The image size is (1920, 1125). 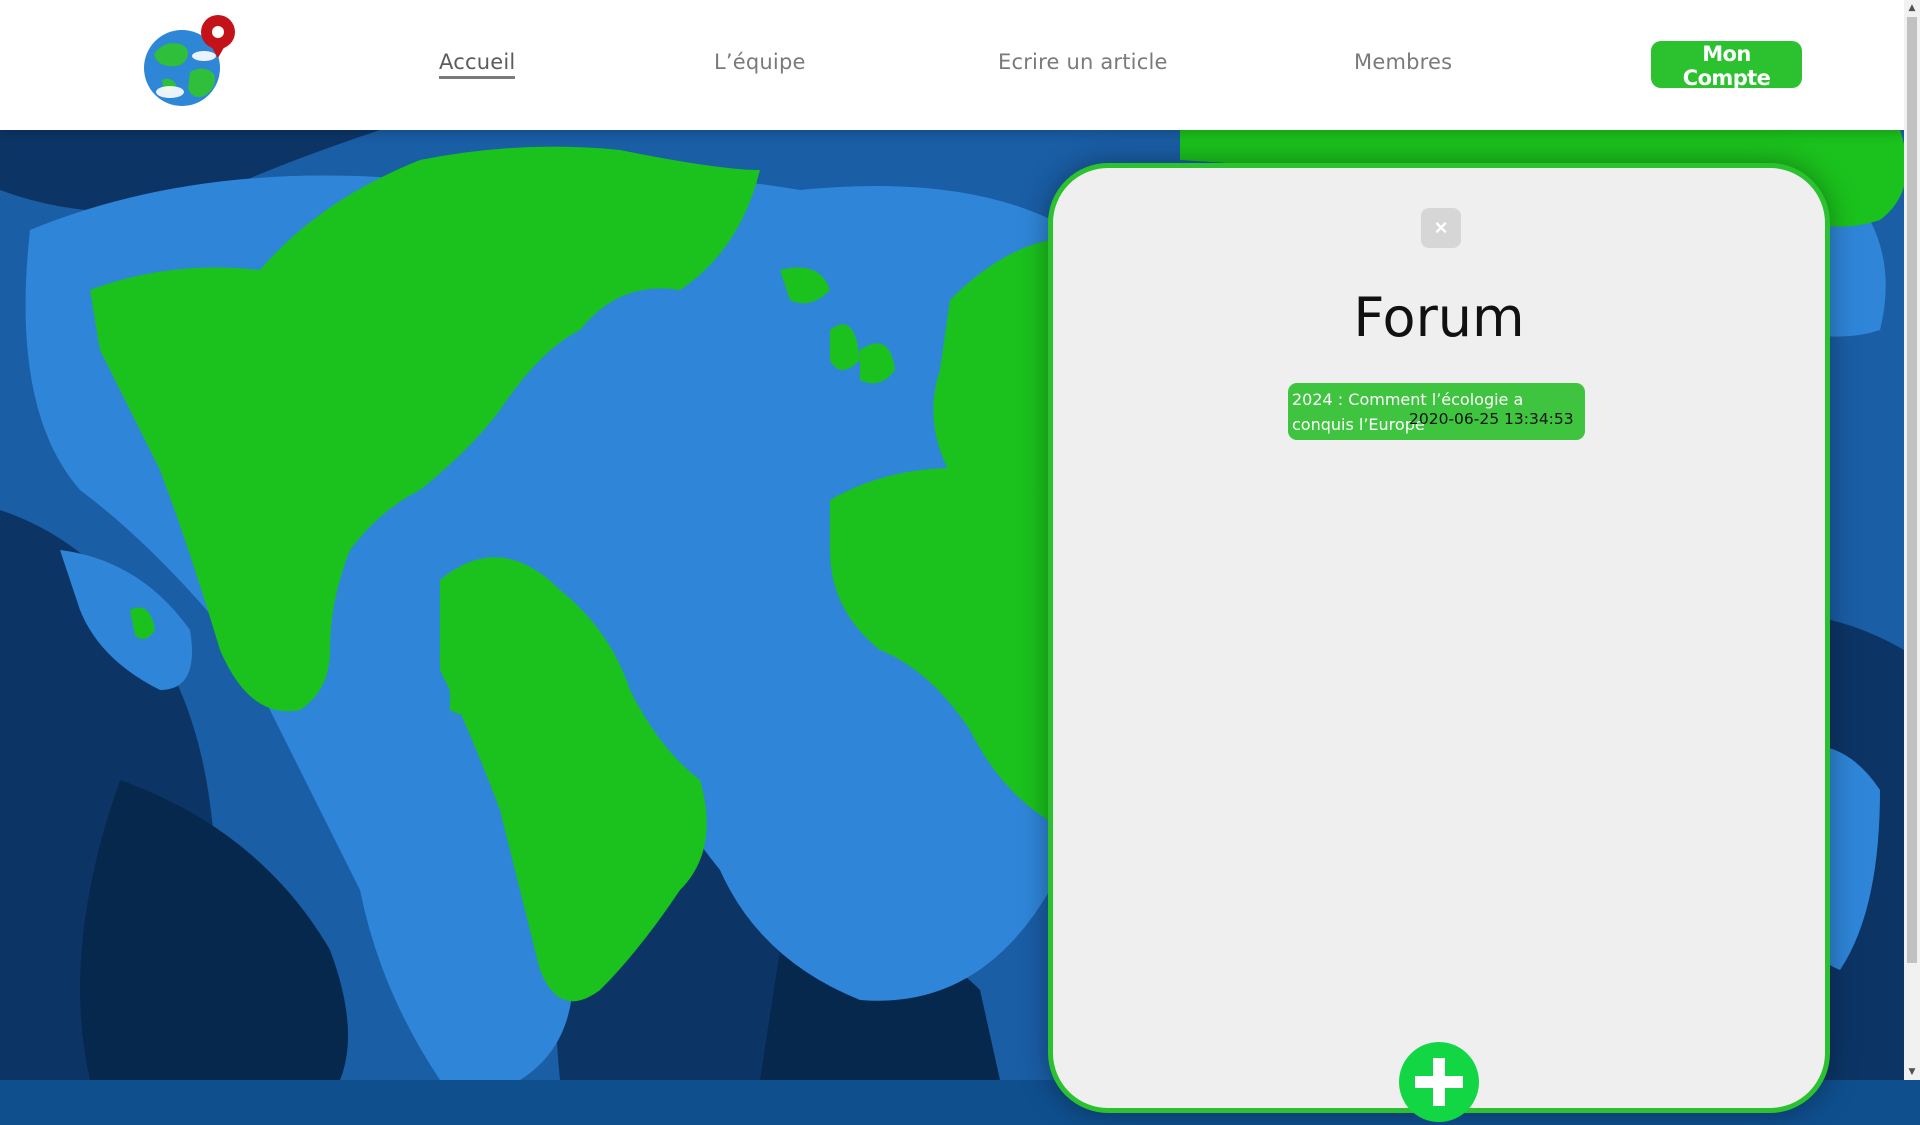 I want to click on plus-icon, so click(x=1439, y=1082).